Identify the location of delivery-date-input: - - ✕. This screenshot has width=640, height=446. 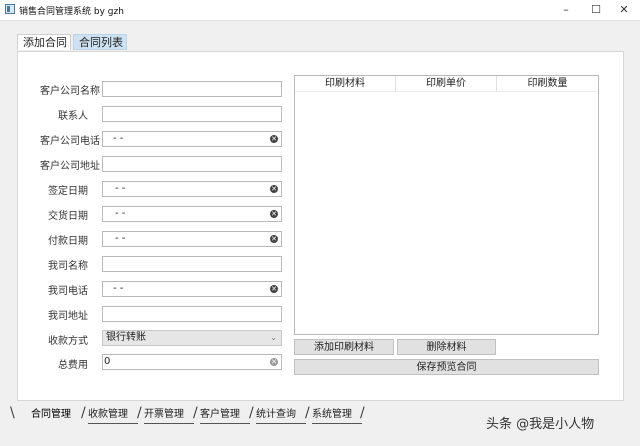
(192, 214).